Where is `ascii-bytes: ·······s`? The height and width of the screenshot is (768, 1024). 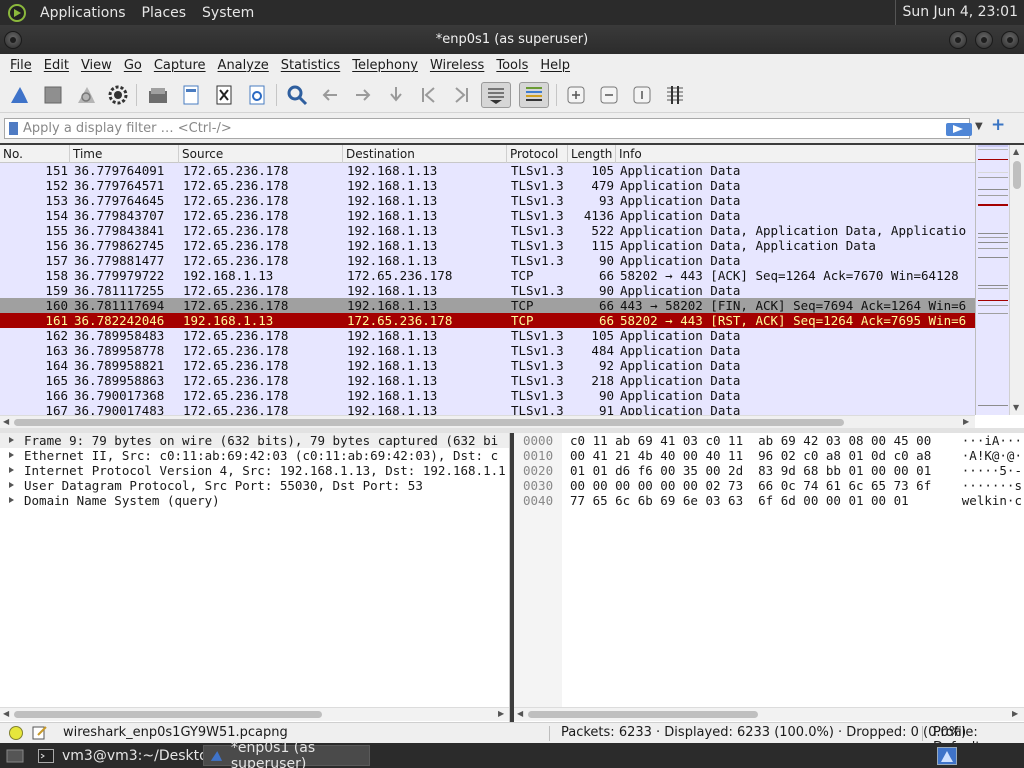 ascii-bytes: ·······s is located at coordinates (979, 485).